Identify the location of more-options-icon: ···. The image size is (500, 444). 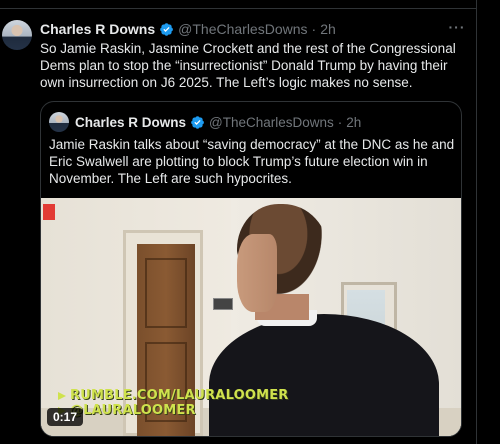
(457, 29).